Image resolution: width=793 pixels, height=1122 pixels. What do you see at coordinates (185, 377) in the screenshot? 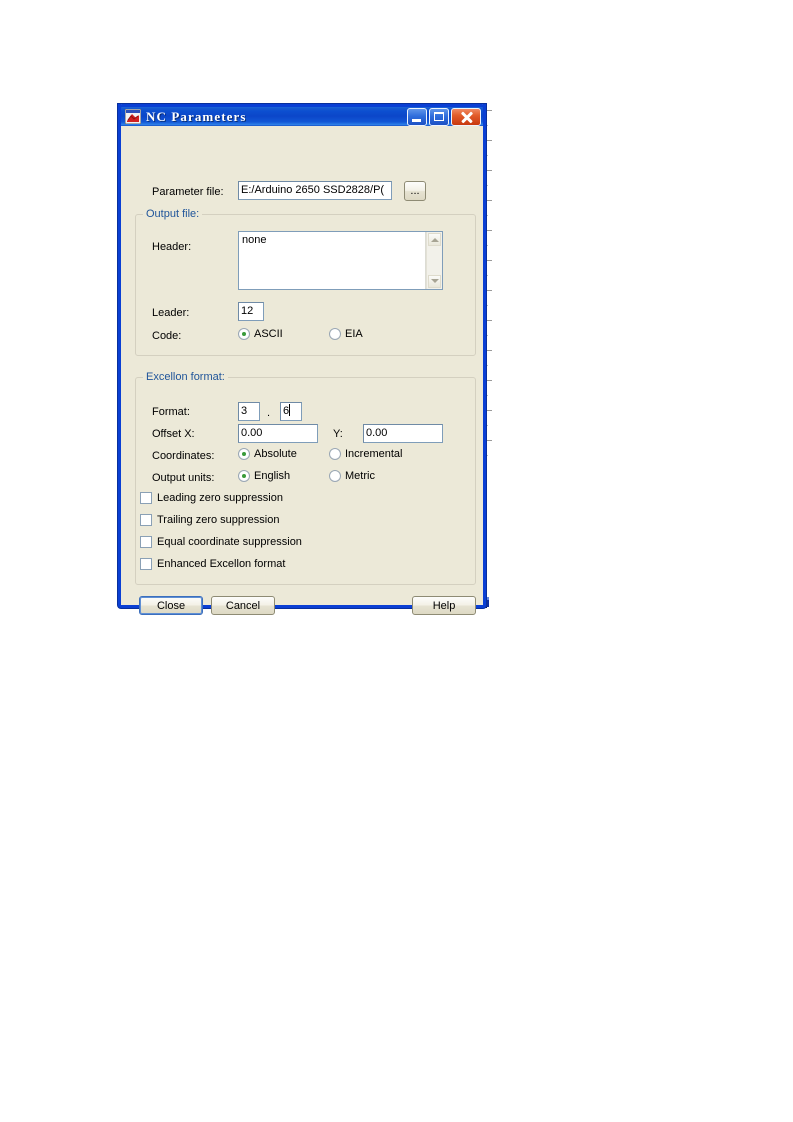
I see `excellon-format-legend: Excellon format:` at bounding box center [185, 377].